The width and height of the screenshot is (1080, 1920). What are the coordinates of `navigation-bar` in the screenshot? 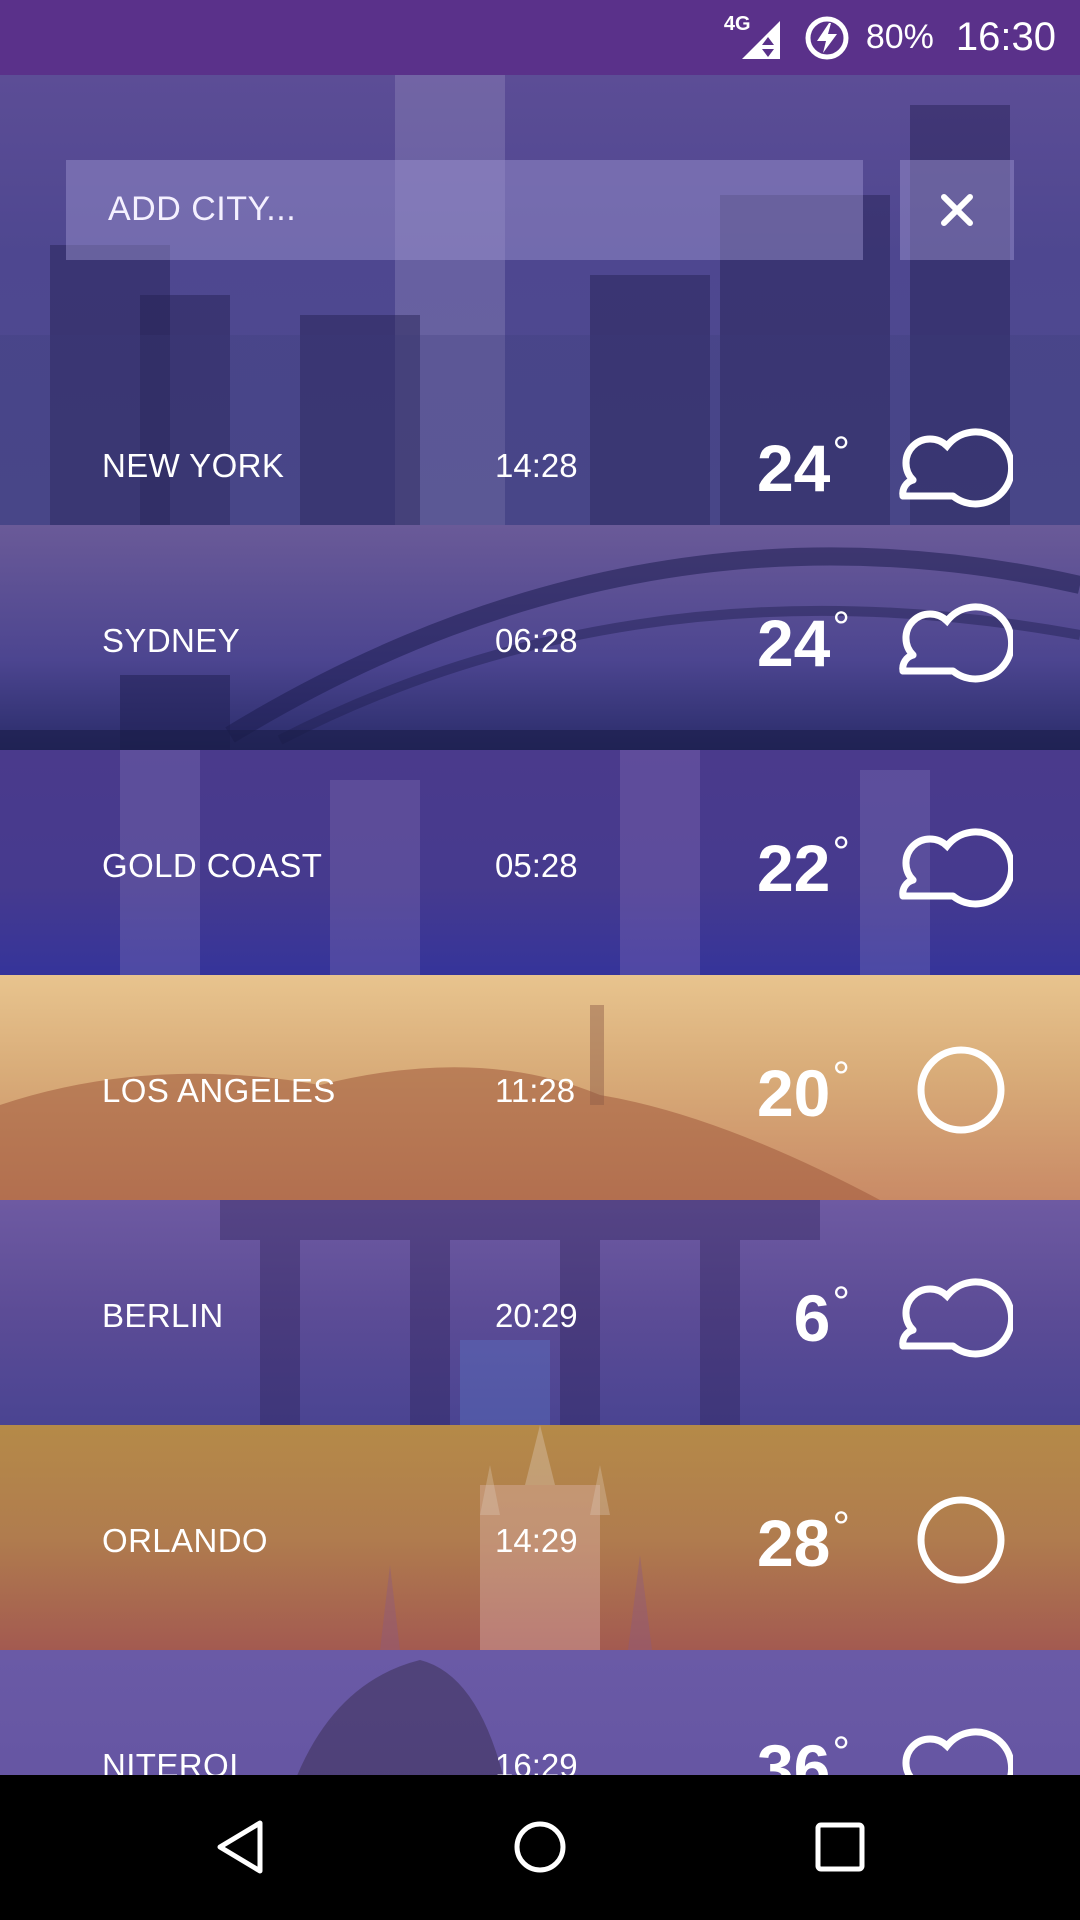 It's located at (540, 1847).